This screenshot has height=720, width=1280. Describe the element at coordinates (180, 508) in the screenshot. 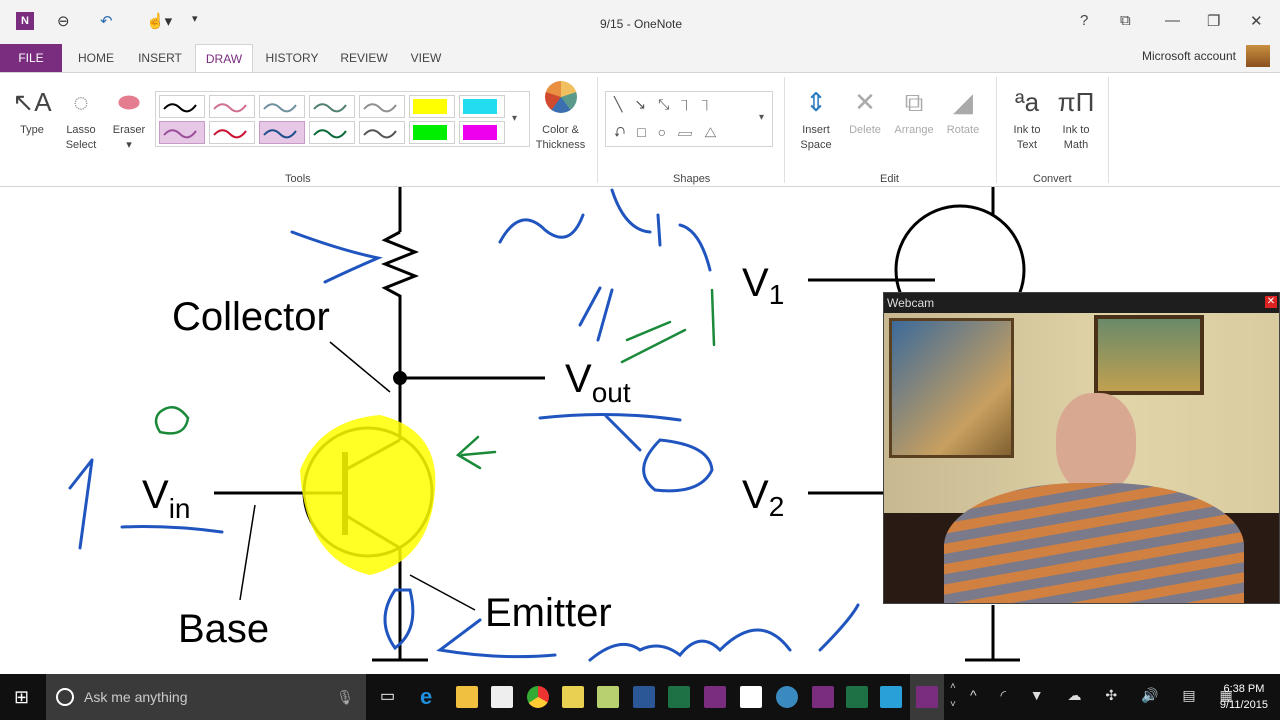

I see `vin-subscript: in` at that location.